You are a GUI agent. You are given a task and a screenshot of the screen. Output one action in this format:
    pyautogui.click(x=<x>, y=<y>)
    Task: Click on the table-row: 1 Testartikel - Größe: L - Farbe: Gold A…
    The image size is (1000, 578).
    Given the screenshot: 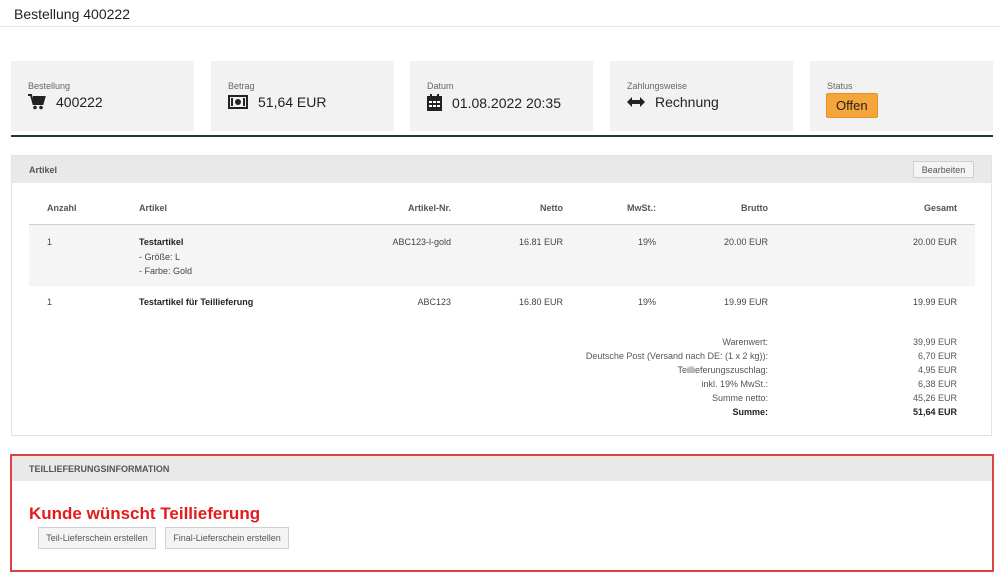 What is the action you would take?
    pyautogui.click(x=502, y=255)
    